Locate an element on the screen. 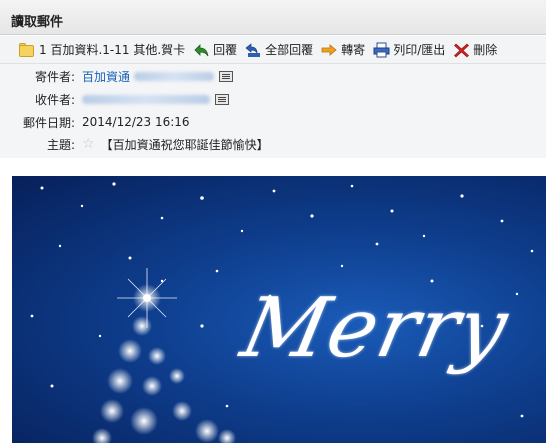 The height and width of the screenshot is (443, 546). star-icon: ☆ is located at coordinates (88, 144).